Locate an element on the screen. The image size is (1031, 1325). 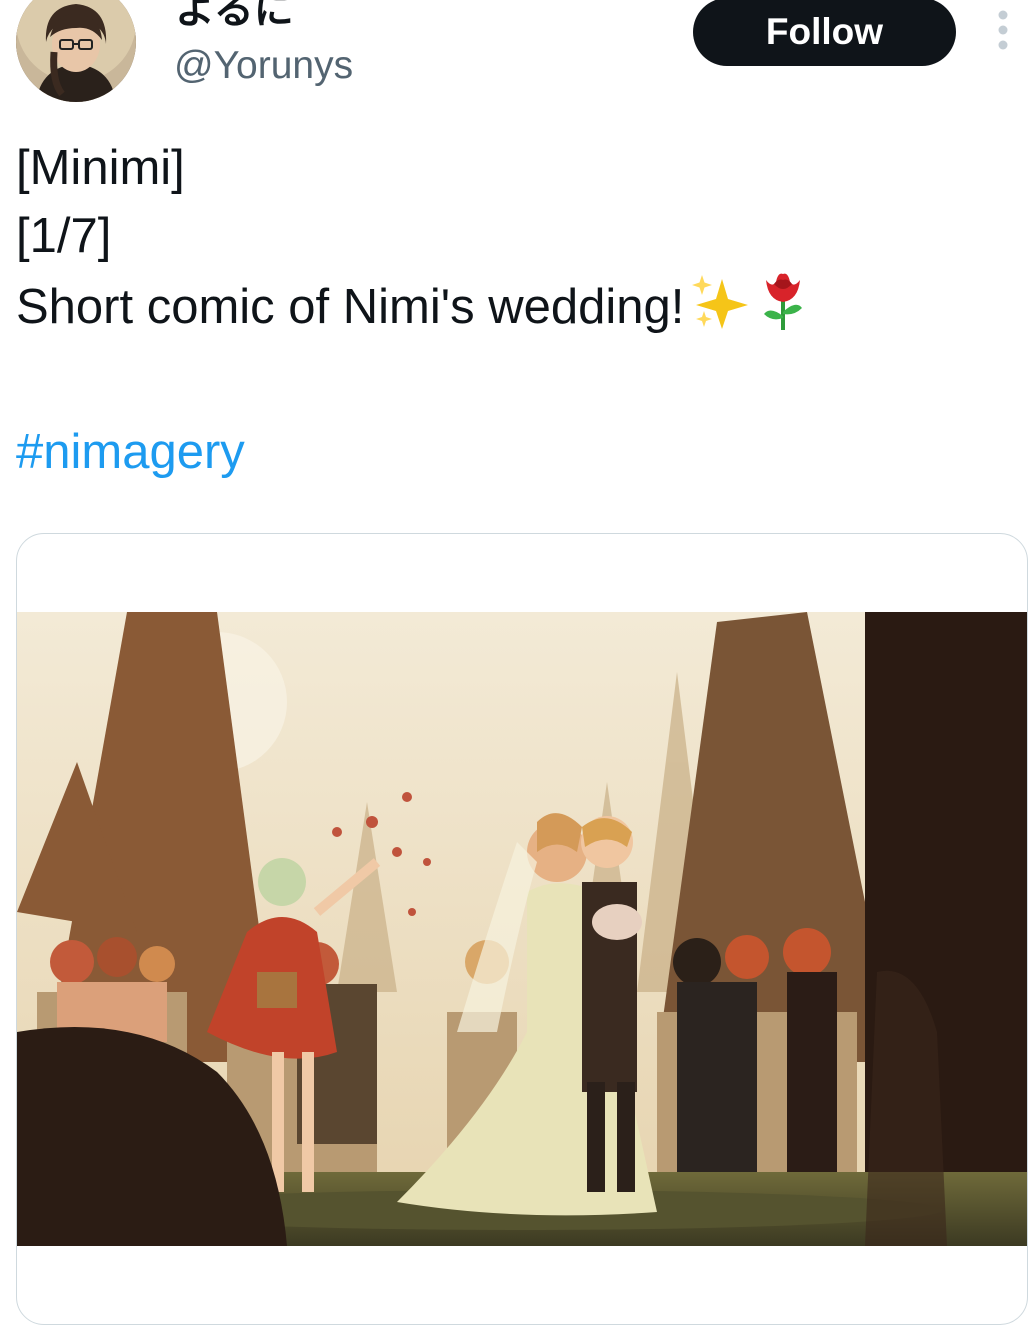
display-name: よるに is located at coordinates (234, 17).